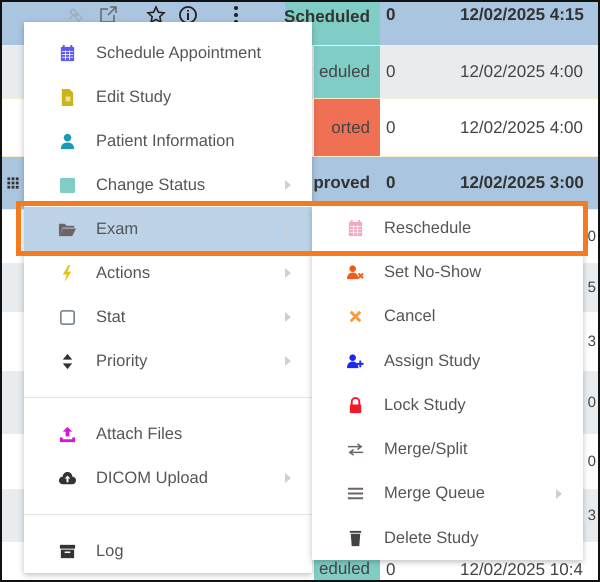 The image size is (600, 582). Describe the element at coordinates (592, 287) in the screenshot. I see `table-cell: 5` at that location.